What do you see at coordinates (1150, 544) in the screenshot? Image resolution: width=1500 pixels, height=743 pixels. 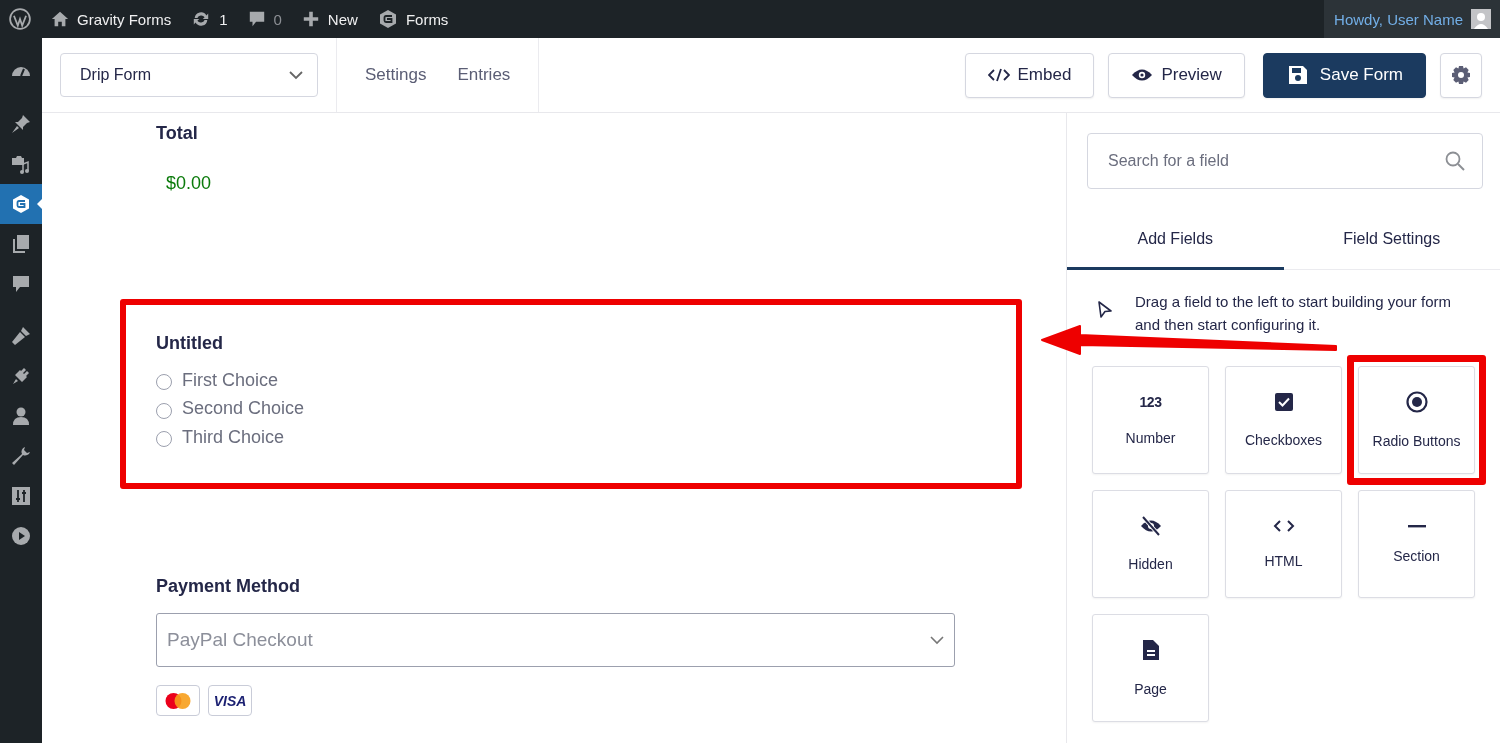 I see `field-type-button: Hidden` at bounding box center [1150, 544].